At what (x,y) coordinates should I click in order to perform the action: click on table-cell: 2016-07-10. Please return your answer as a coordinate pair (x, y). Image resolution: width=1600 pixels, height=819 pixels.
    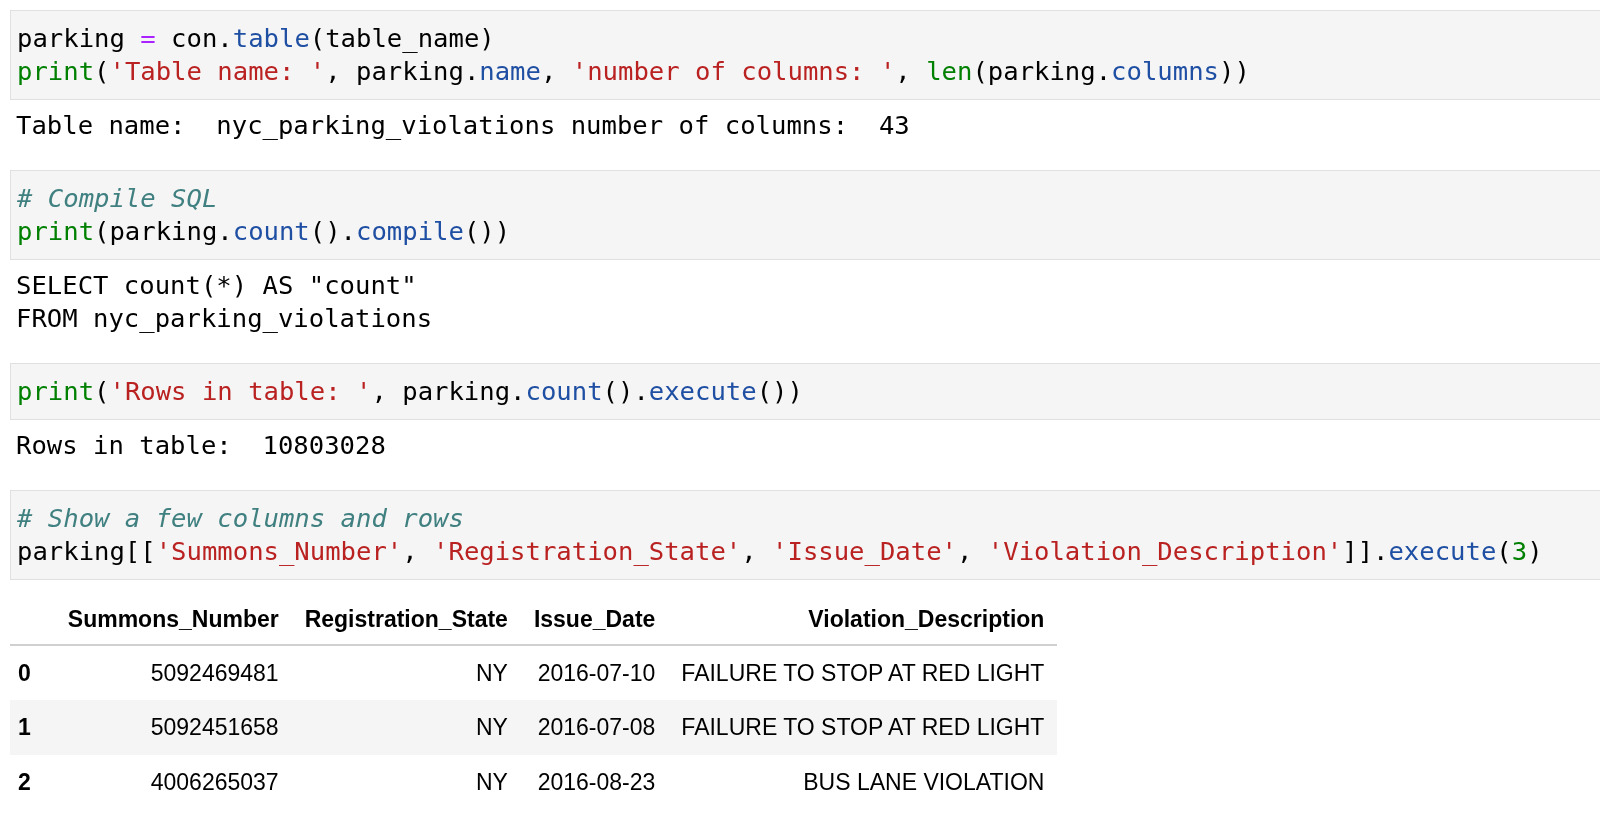
    Looking at the image, I should click on (596, 672).